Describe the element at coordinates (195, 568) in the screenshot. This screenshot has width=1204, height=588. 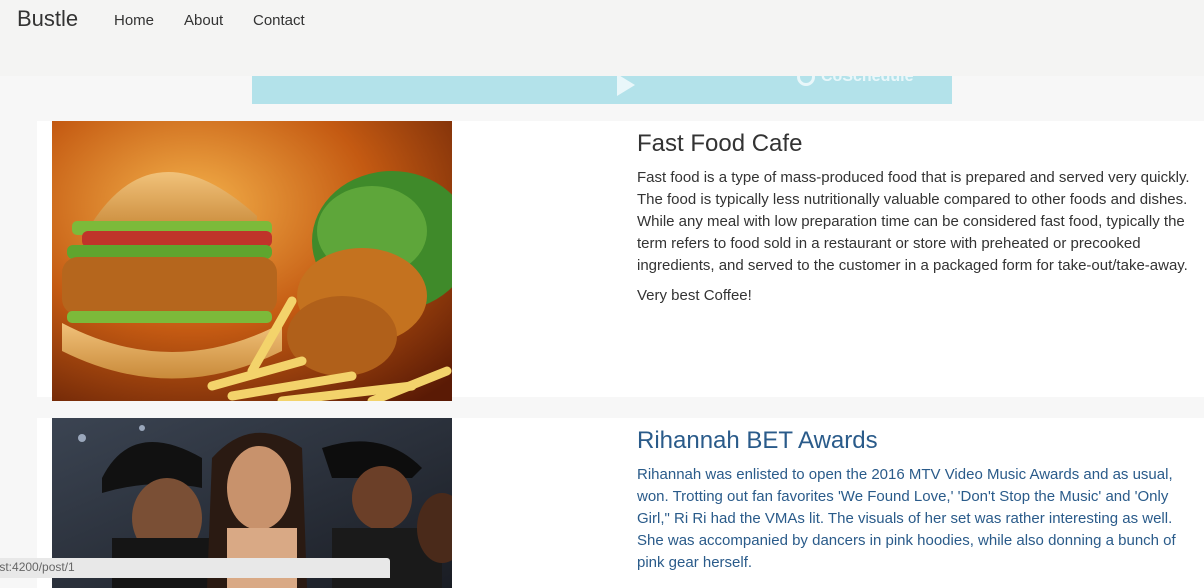
I see `browser-status-bar: host:4200/post/1` at that location.